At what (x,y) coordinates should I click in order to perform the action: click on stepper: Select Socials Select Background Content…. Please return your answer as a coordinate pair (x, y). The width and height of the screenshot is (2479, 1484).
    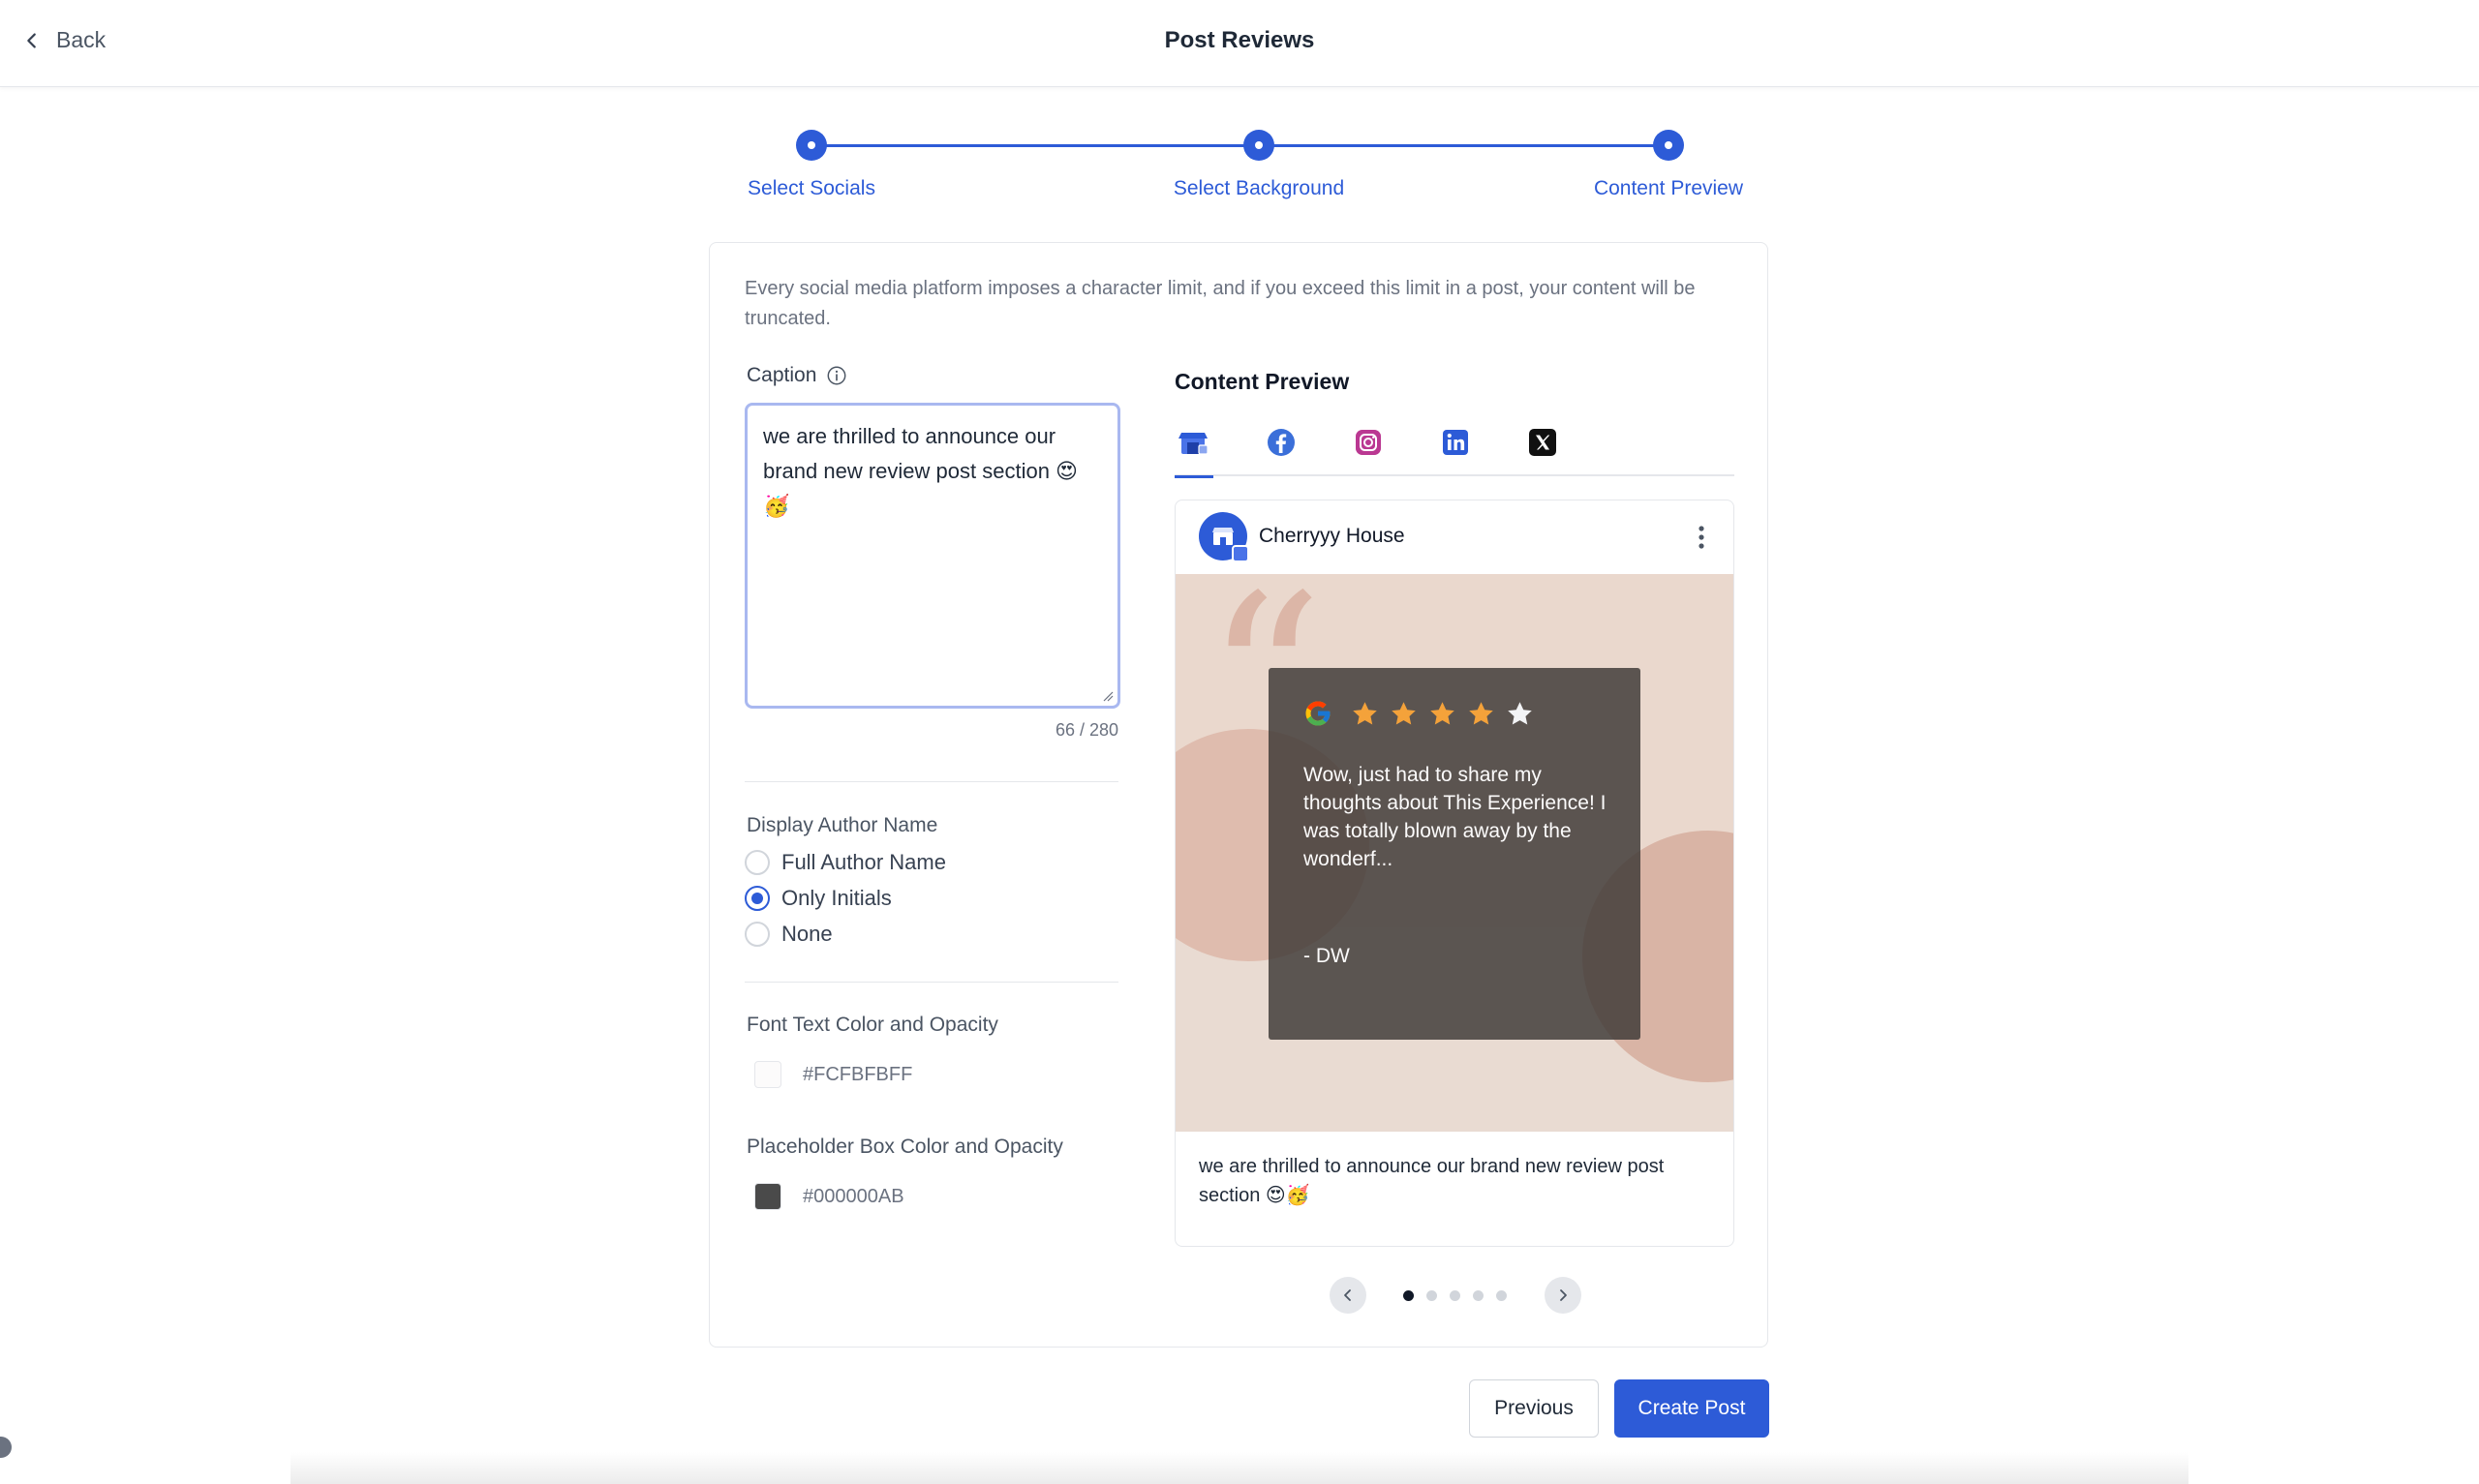
    Looking at the image, I should click on (1249, 169).